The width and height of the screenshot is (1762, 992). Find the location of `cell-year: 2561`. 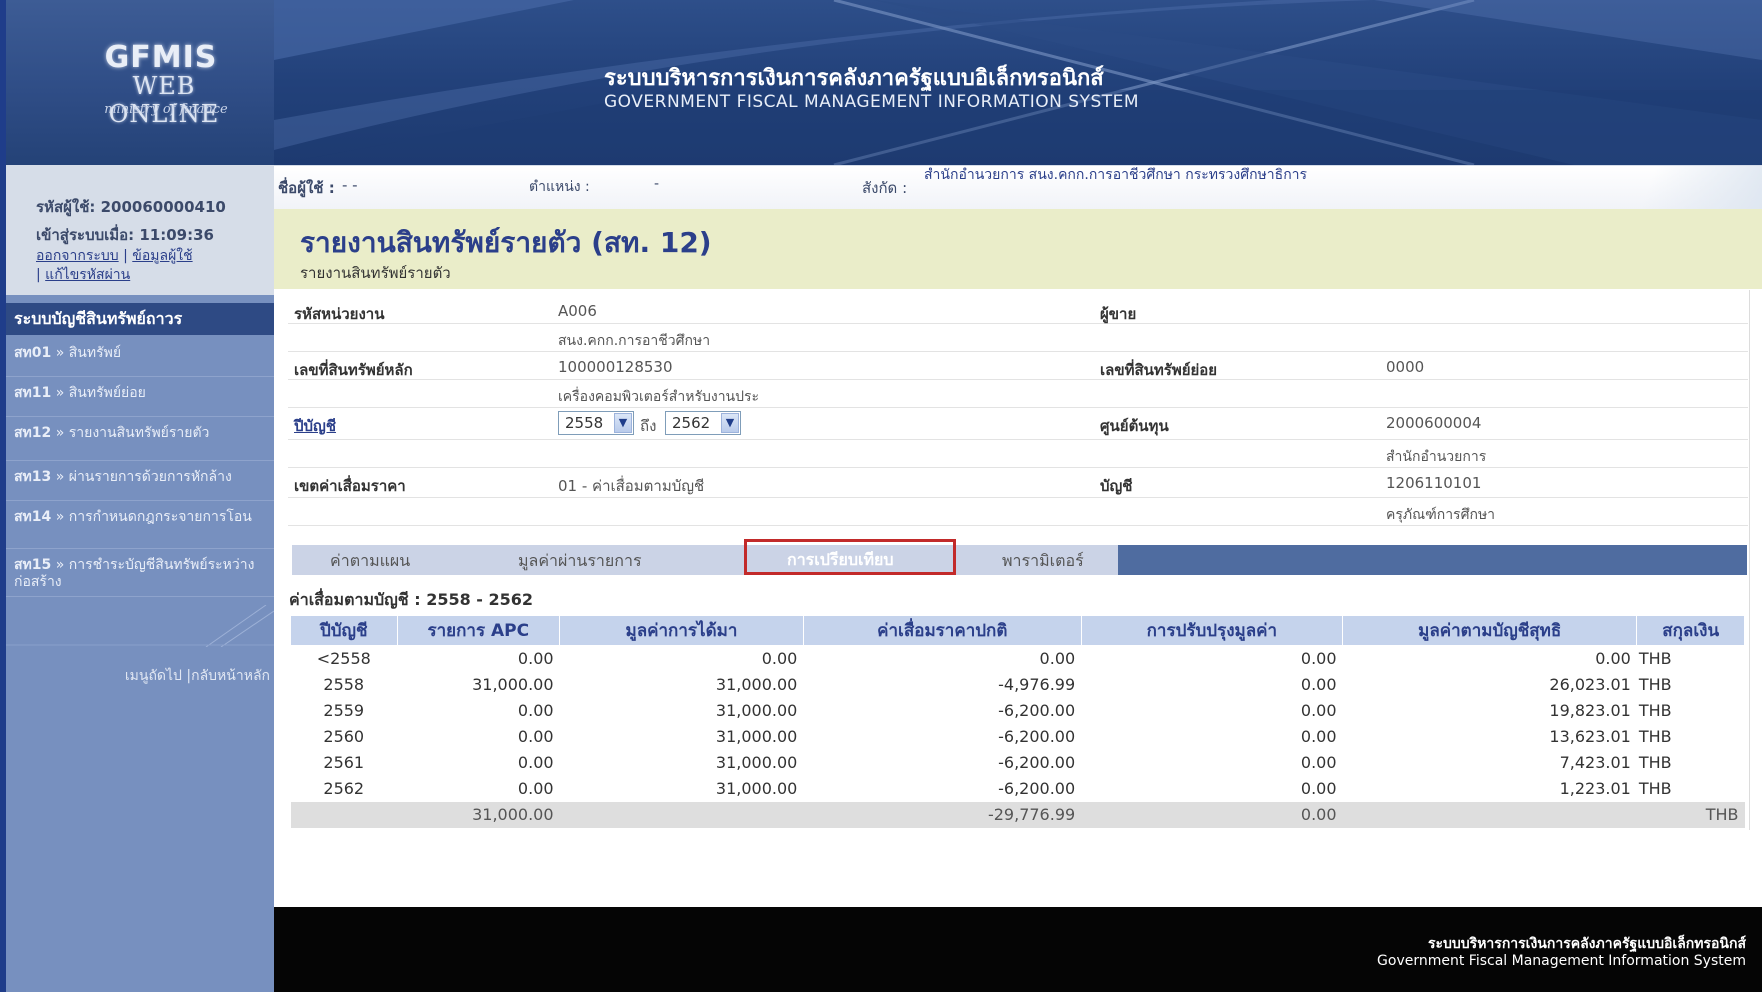

cell-year: 2561 is located at coordinates (344, 762).